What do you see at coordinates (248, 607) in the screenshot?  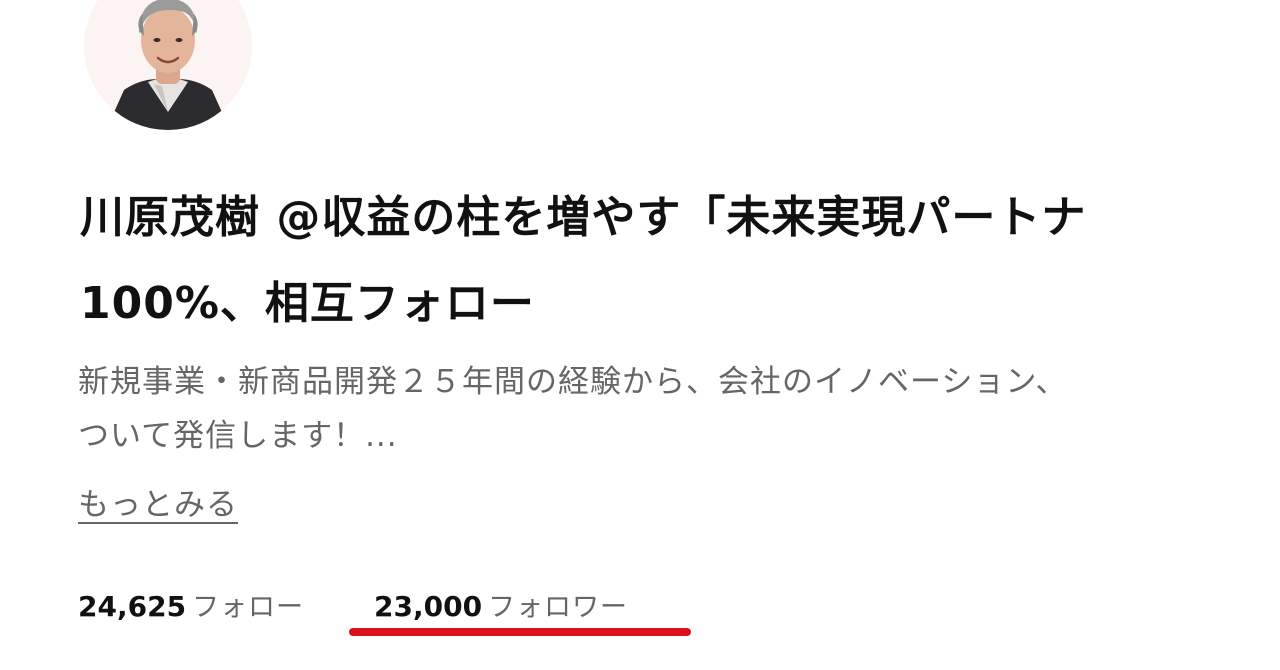 I see `following-label: フォロー` at bounding box center [248, 607].